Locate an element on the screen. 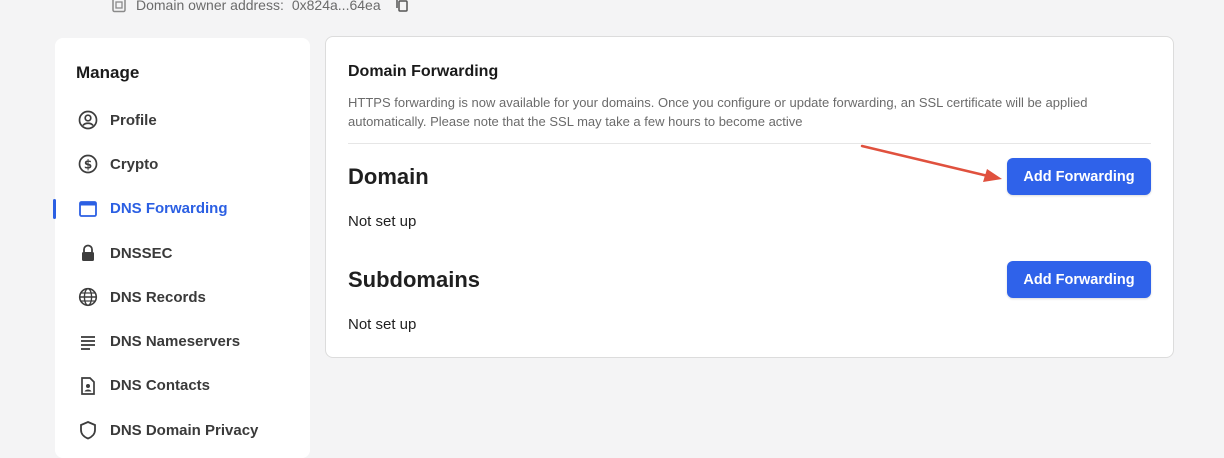 The image size is (1224, 458). sidebar-item-label: DNS Records is located at coordinates (158, 297).